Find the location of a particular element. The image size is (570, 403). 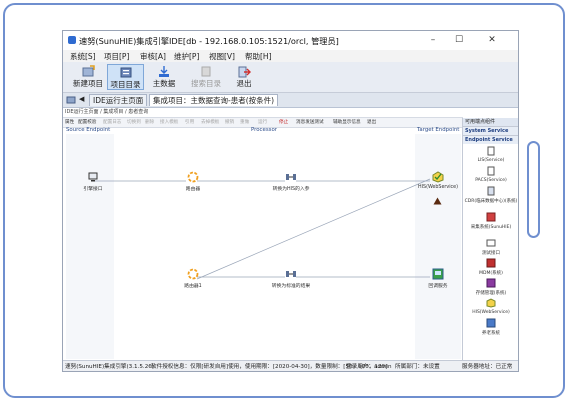

transform-node-1: 转换为HIS的入参 is located at coordinates (291, 181).